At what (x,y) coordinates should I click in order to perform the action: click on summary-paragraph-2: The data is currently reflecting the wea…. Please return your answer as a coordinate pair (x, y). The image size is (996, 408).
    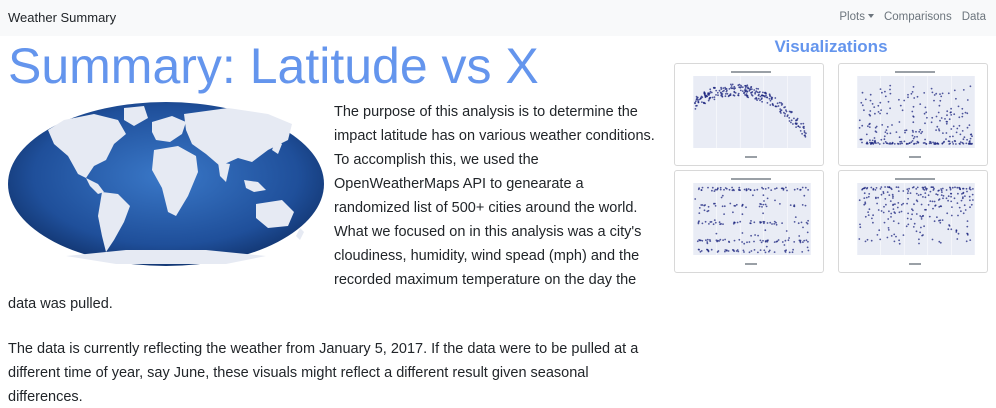
    Looking at the image, I should click on (323, 373).